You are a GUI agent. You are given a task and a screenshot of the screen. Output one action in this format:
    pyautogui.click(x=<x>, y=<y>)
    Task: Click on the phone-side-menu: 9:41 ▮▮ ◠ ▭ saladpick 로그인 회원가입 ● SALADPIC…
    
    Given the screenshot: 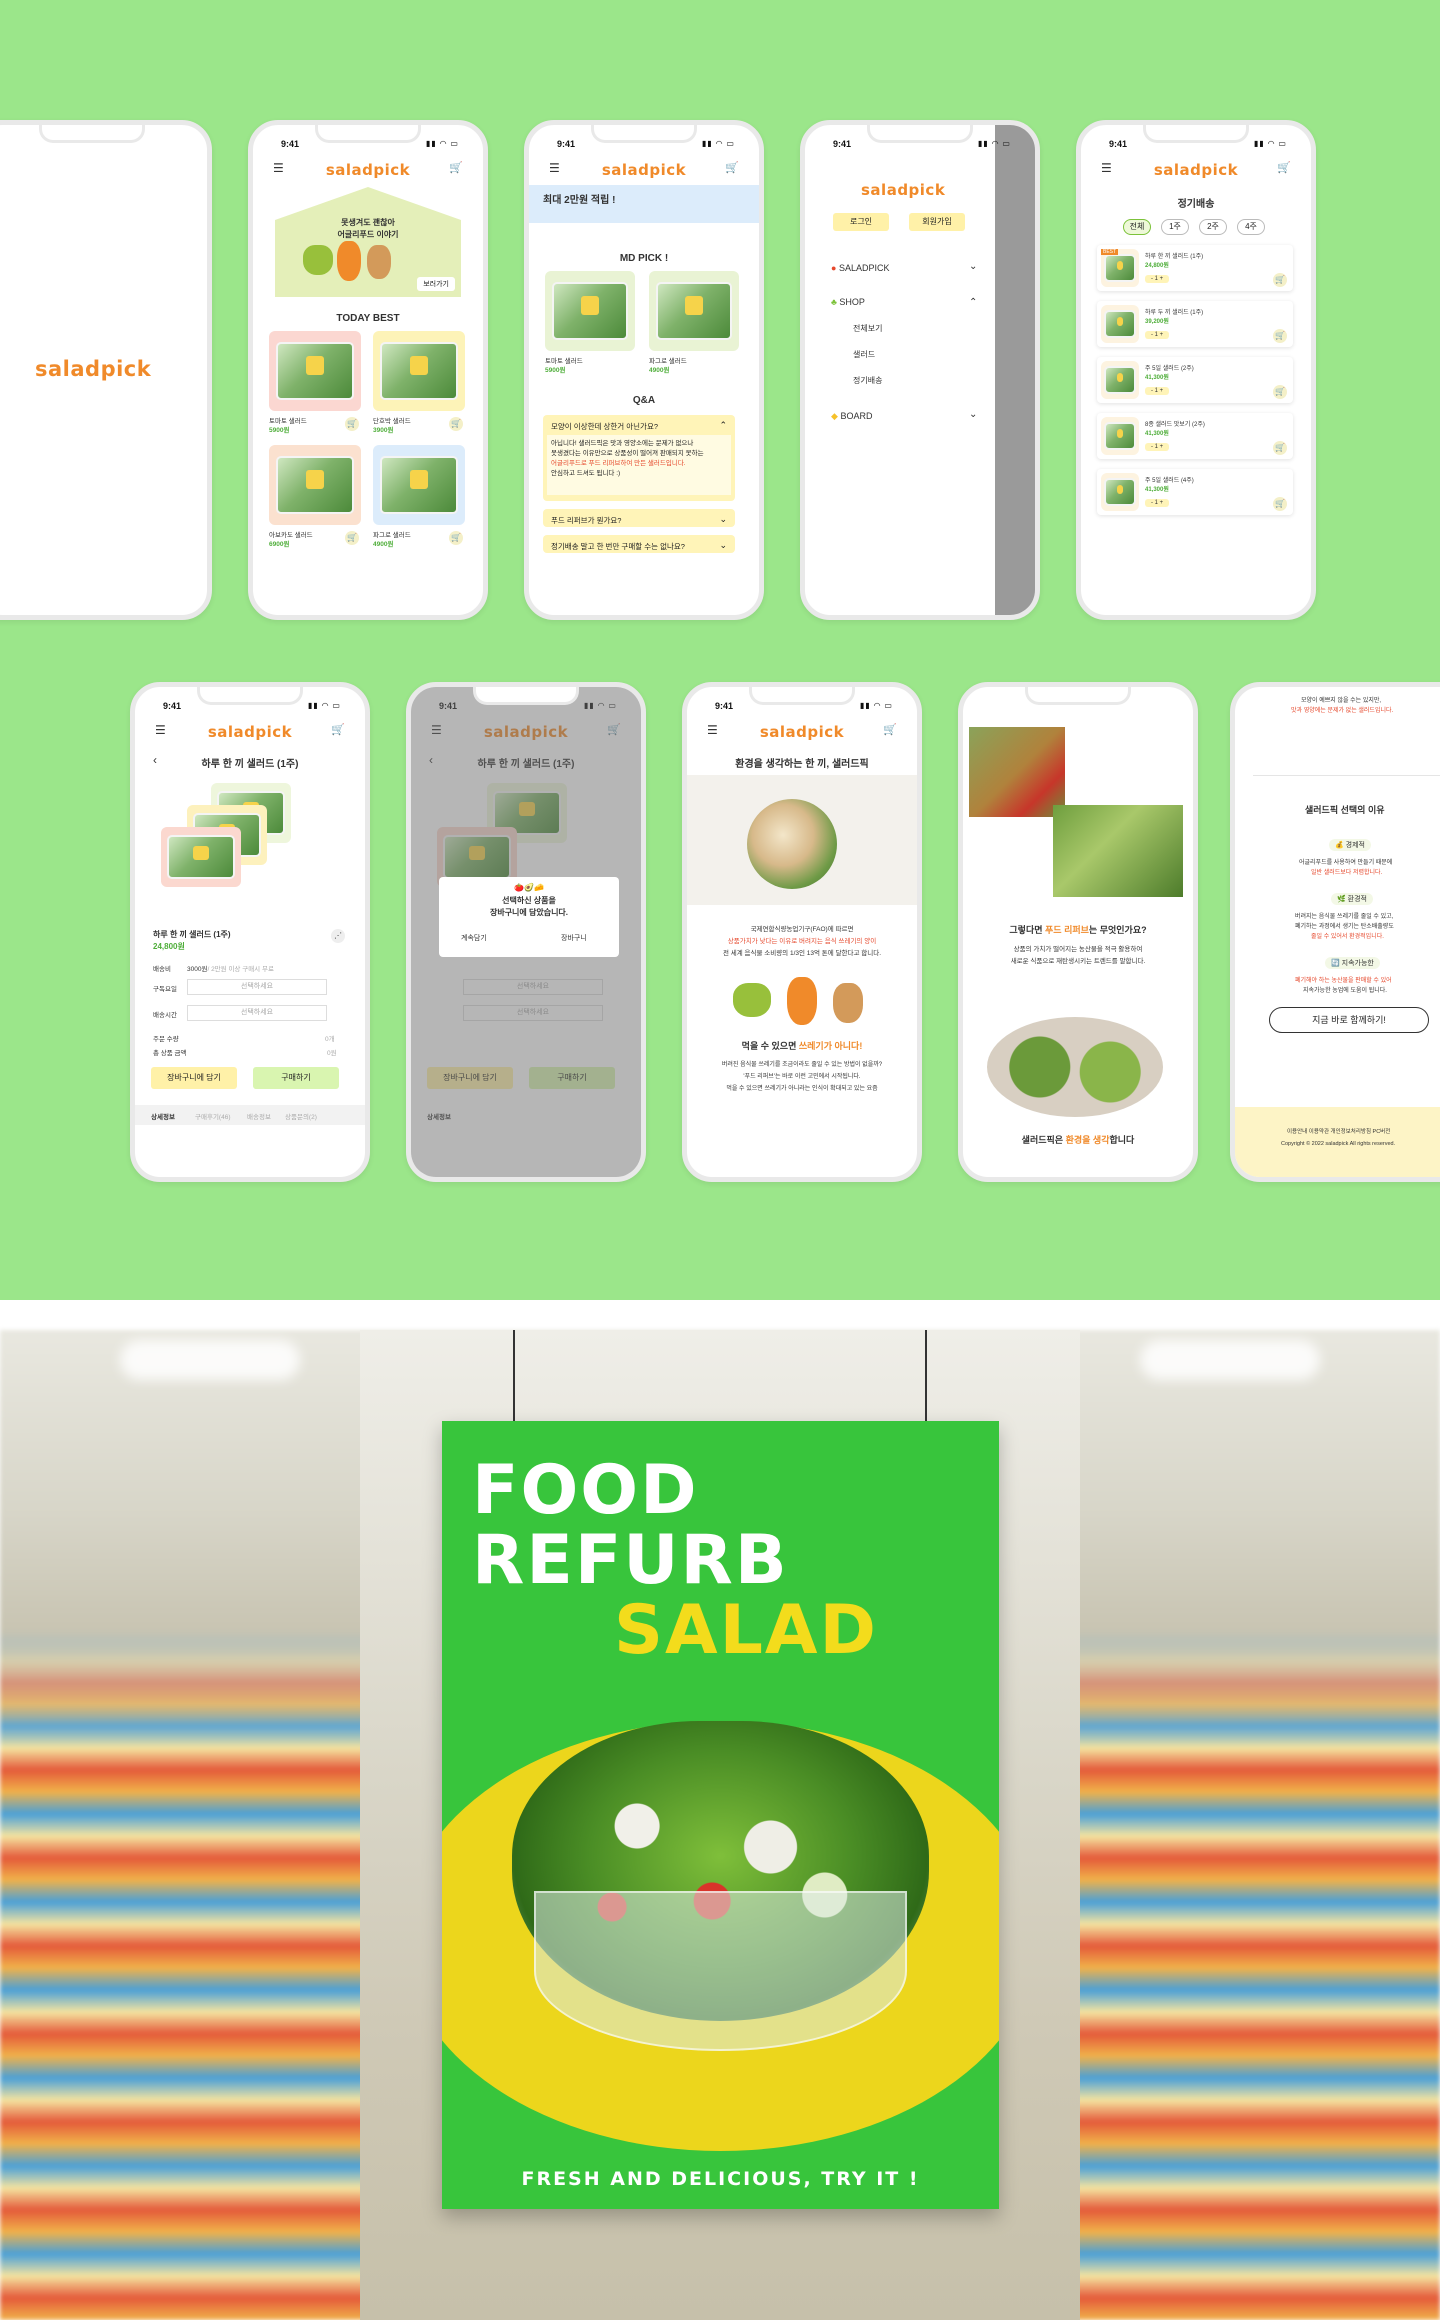 What is the action you would take?
    pyautogui.click(x=920, y=370)
    